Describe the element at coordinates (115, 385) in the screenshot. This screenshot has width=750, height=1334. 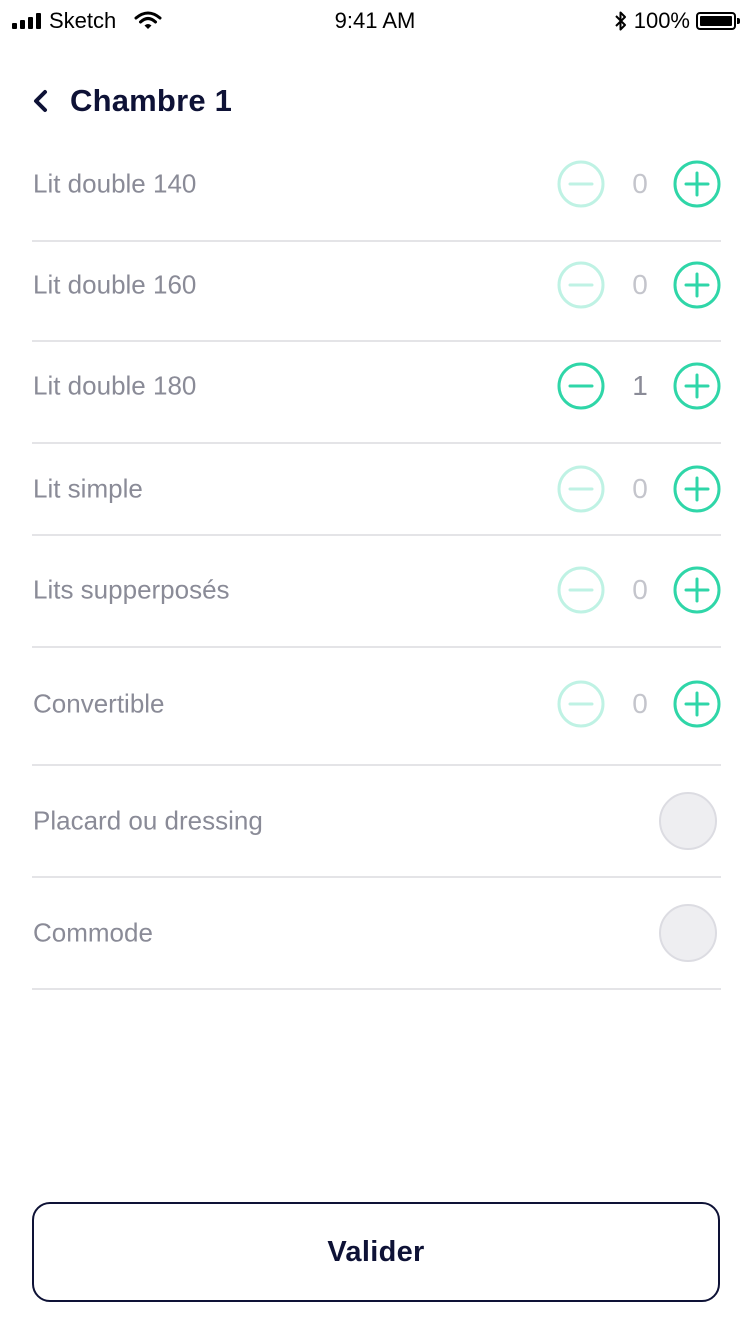
I see `item-label: Lit double 180` at that location.